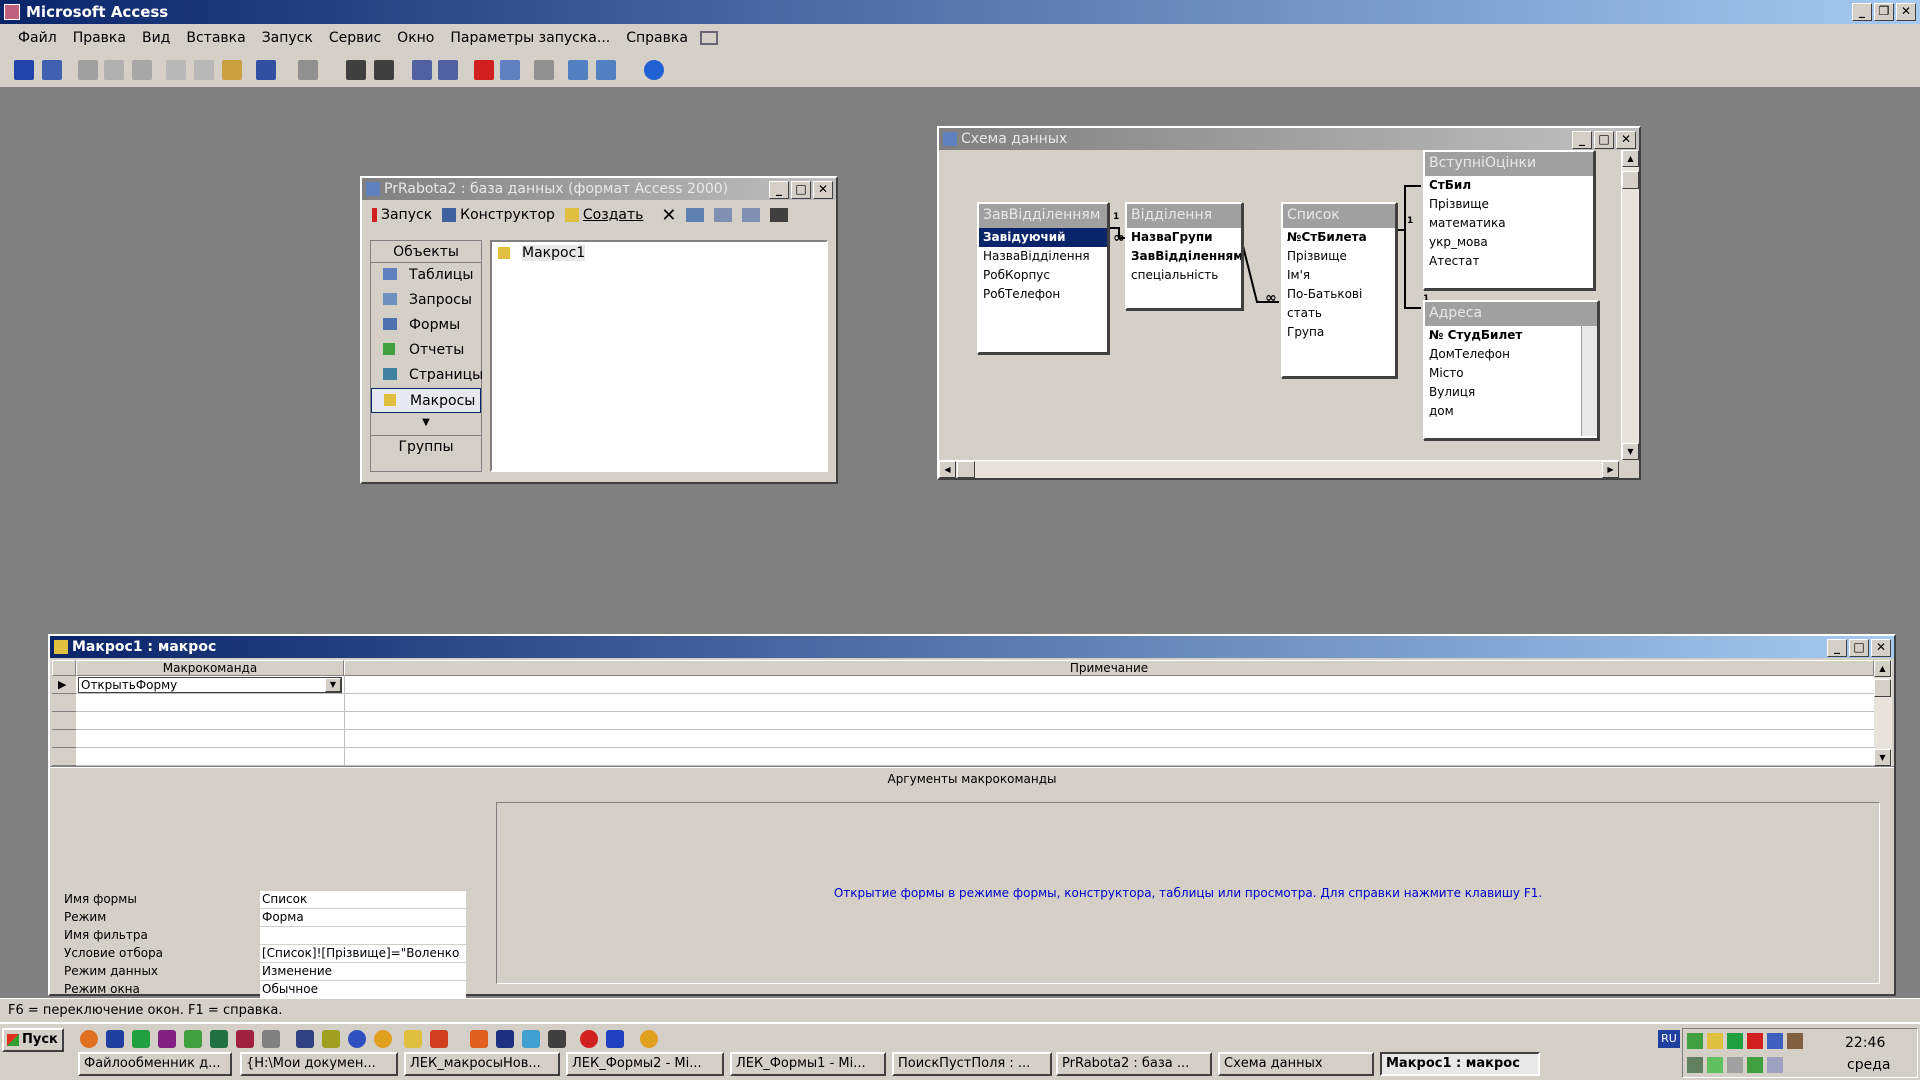 This screenshot has width=1920, height=1080. Describe the element at coordinates (363, 935) in the screenshot. I see `filter-name-field` at that location.